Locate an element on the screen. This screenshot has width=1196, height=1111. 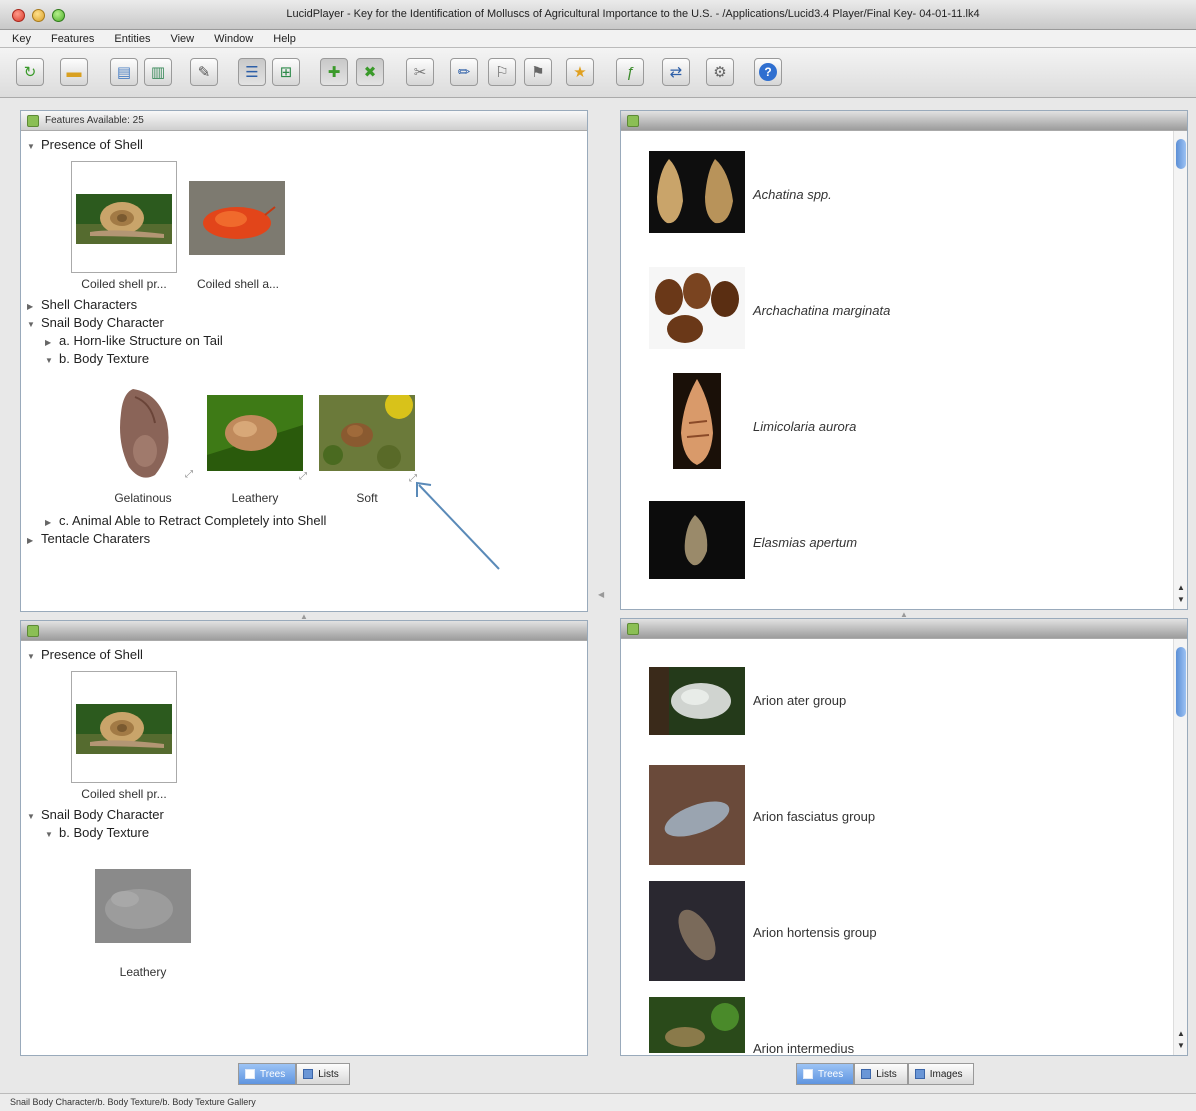
tree-view-icon: ⊞ is located at coordinates (286, 72).